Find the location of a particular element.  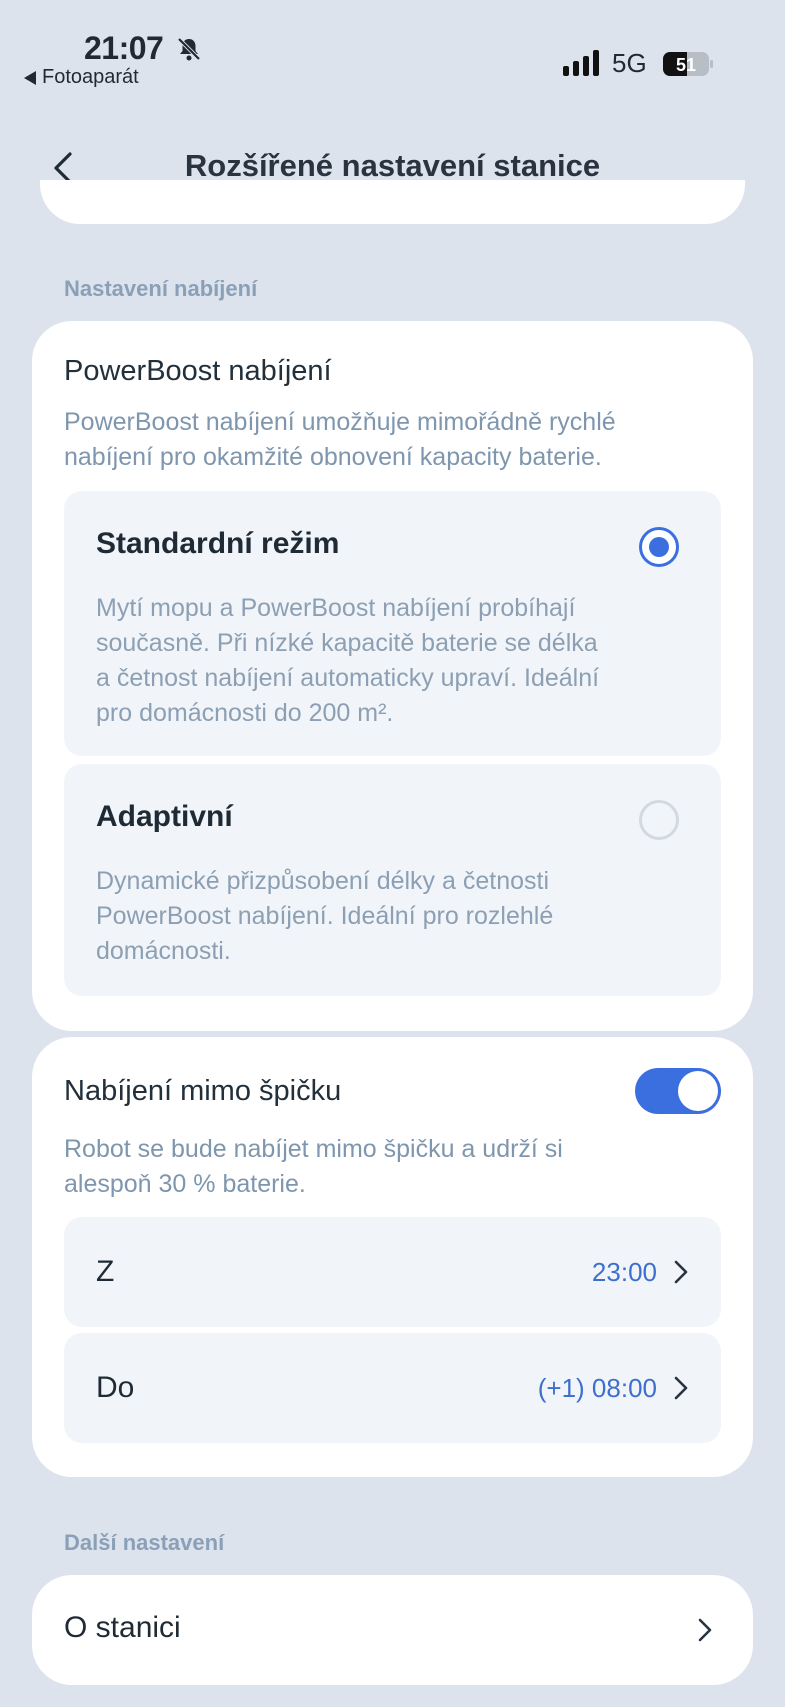

option-title: Standardní režim is located at coordinates (218, 543).